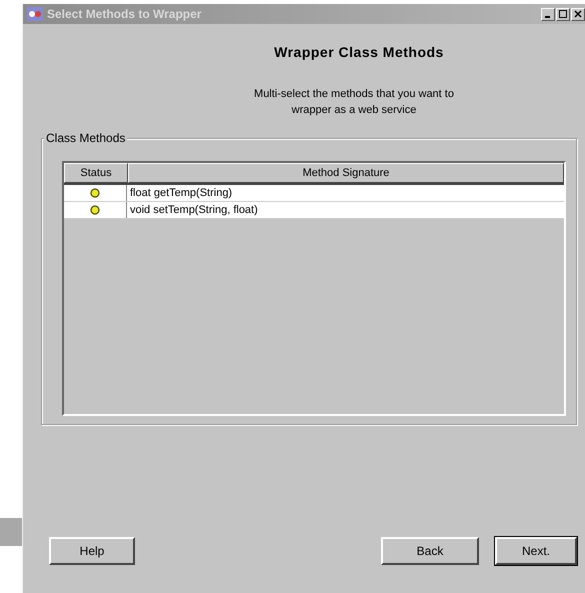 The height and width of the screenshot is (593, 585). Describe the element at coordinates (35, 14) in the screenshot. I see `app-icon` at that location.